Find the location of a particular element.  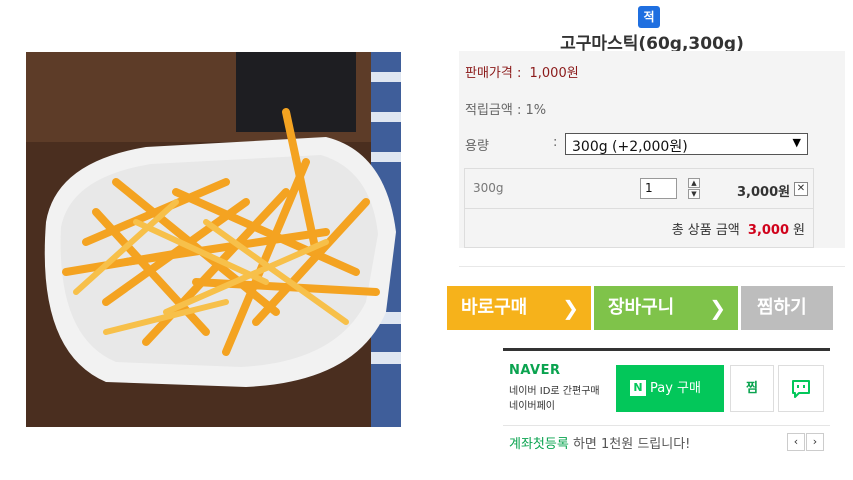

total-price-label: 총 상품 금액 is located at coordinates (705, 230).